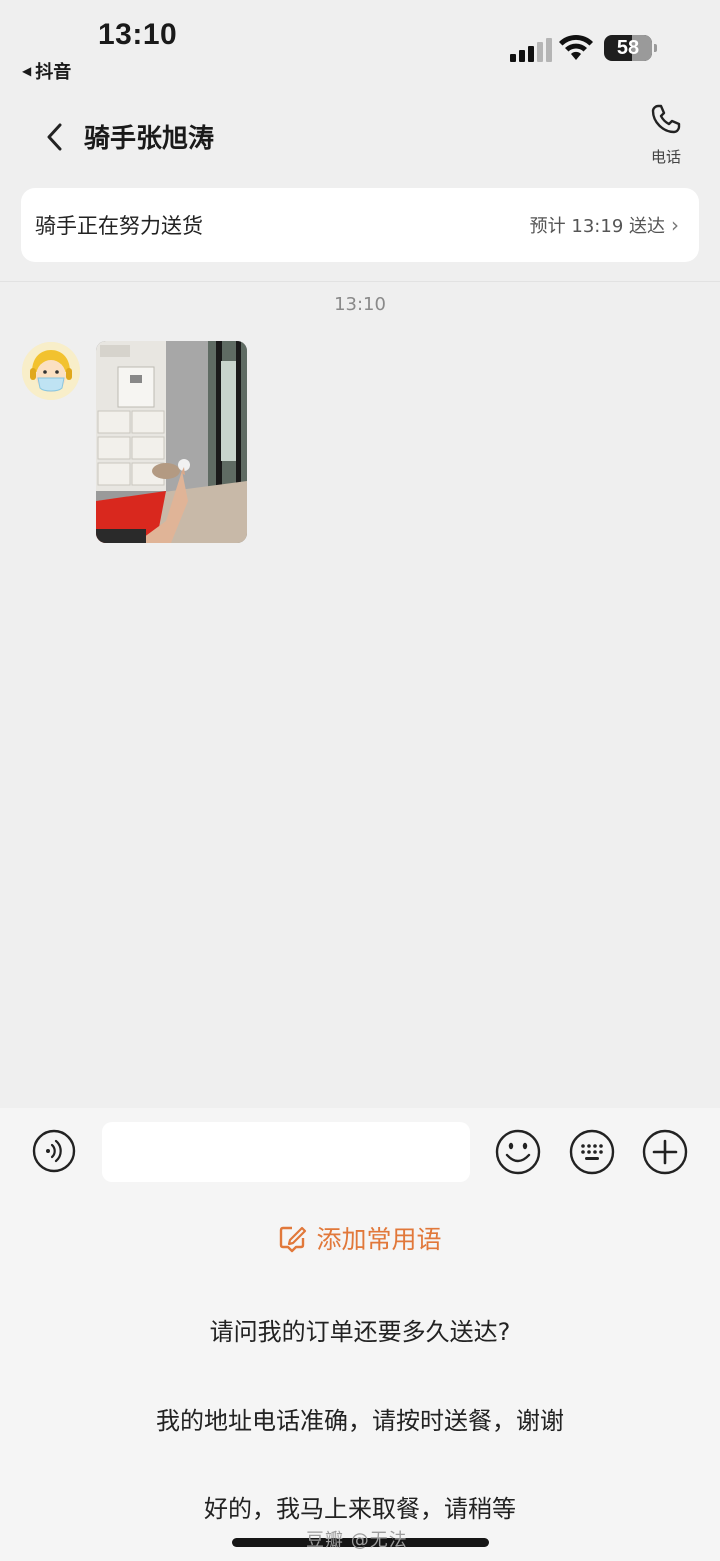  I want to click on back-to-app-link: ◀ 抖音, so click(46, 71).